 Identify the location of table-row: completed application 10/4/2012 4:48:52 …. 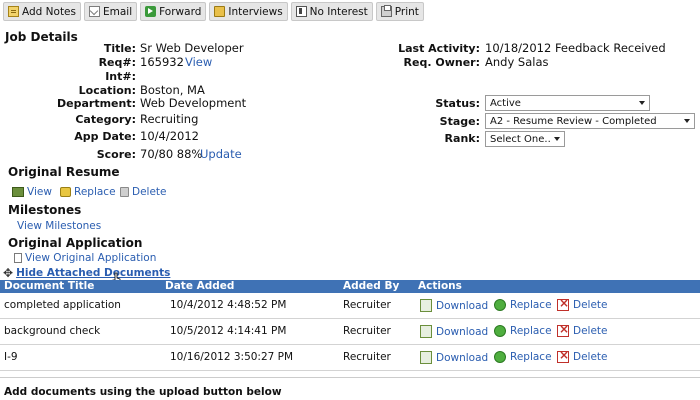
(350, 306).